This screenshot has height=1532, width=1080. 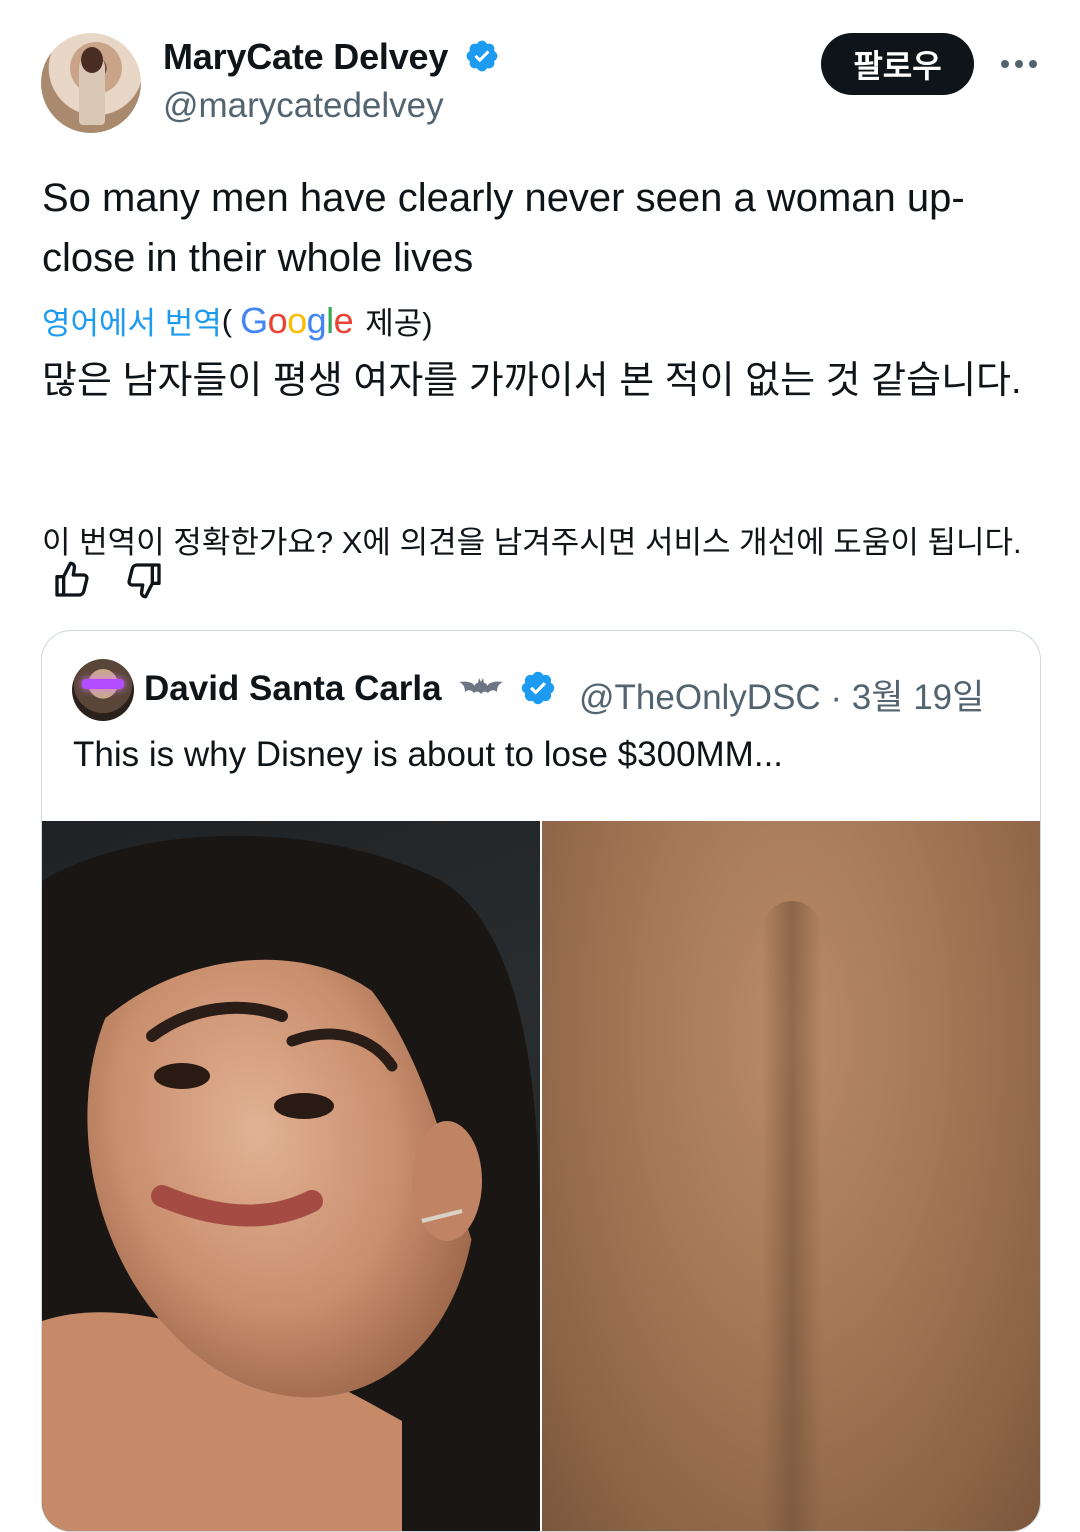 I want to click on more-button, so click(x=1019, y=64).